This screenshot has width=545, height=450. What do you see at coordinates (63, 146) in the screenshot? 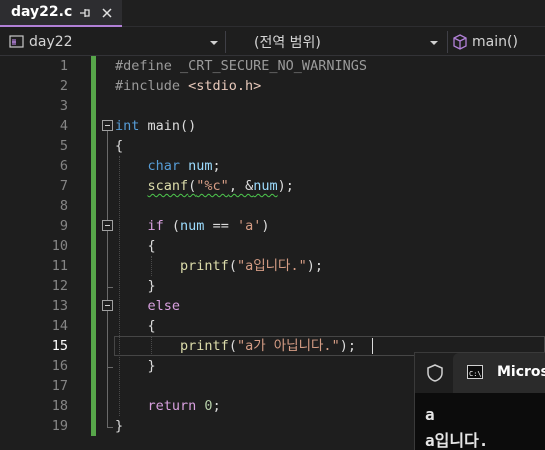
I see `line-number: 5` at bounding box center [63, 146].